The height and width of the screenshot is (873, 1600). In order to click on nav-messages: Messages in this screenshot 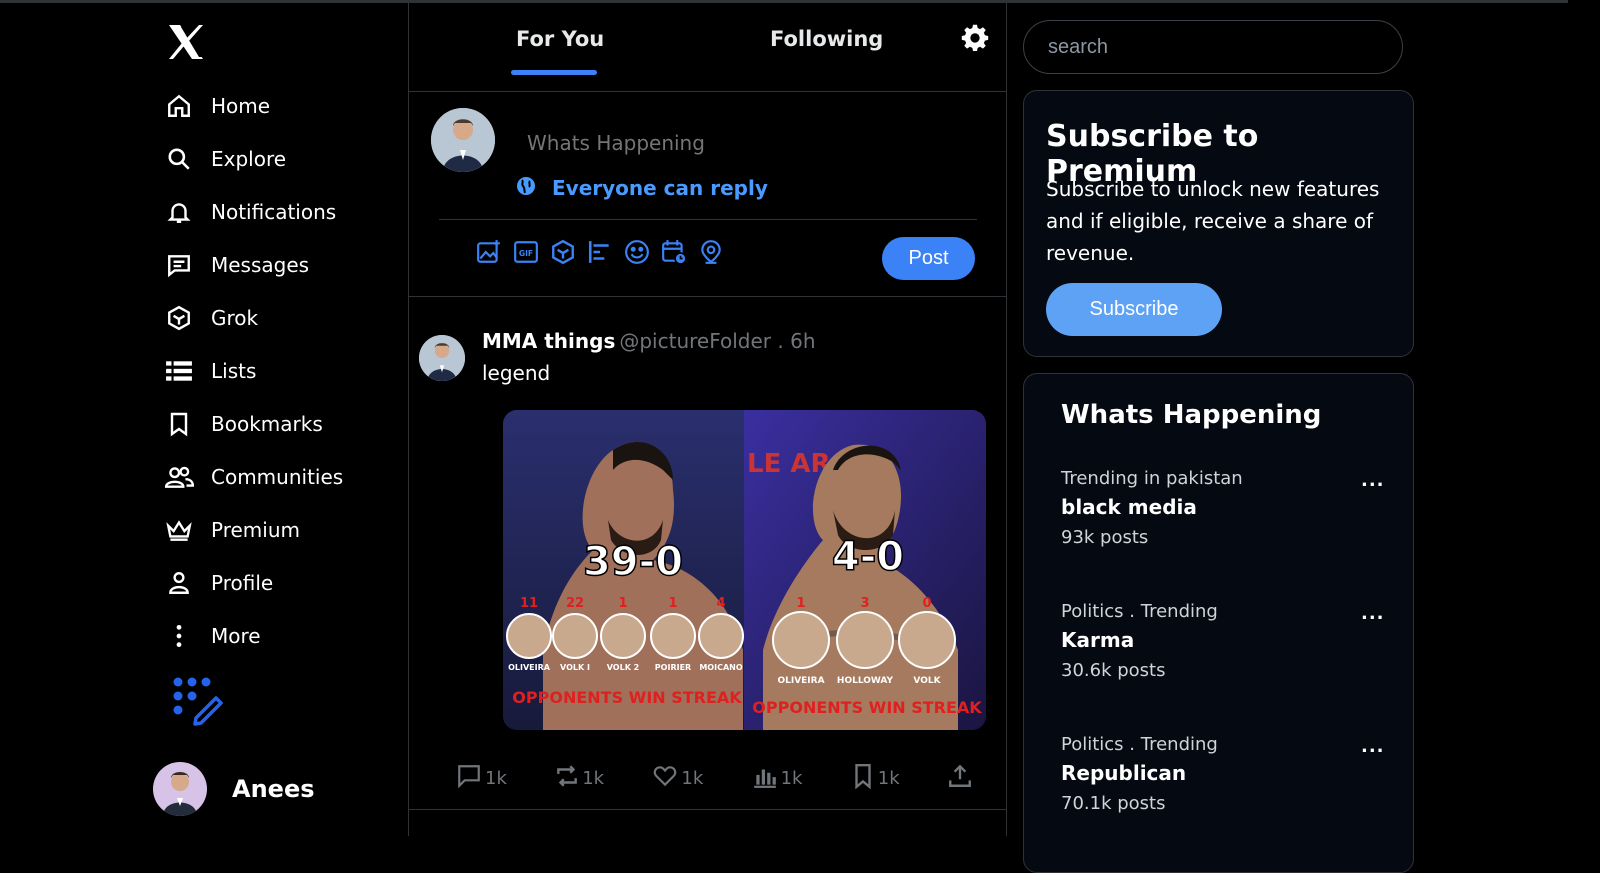, I will do `click(236, 265)`.